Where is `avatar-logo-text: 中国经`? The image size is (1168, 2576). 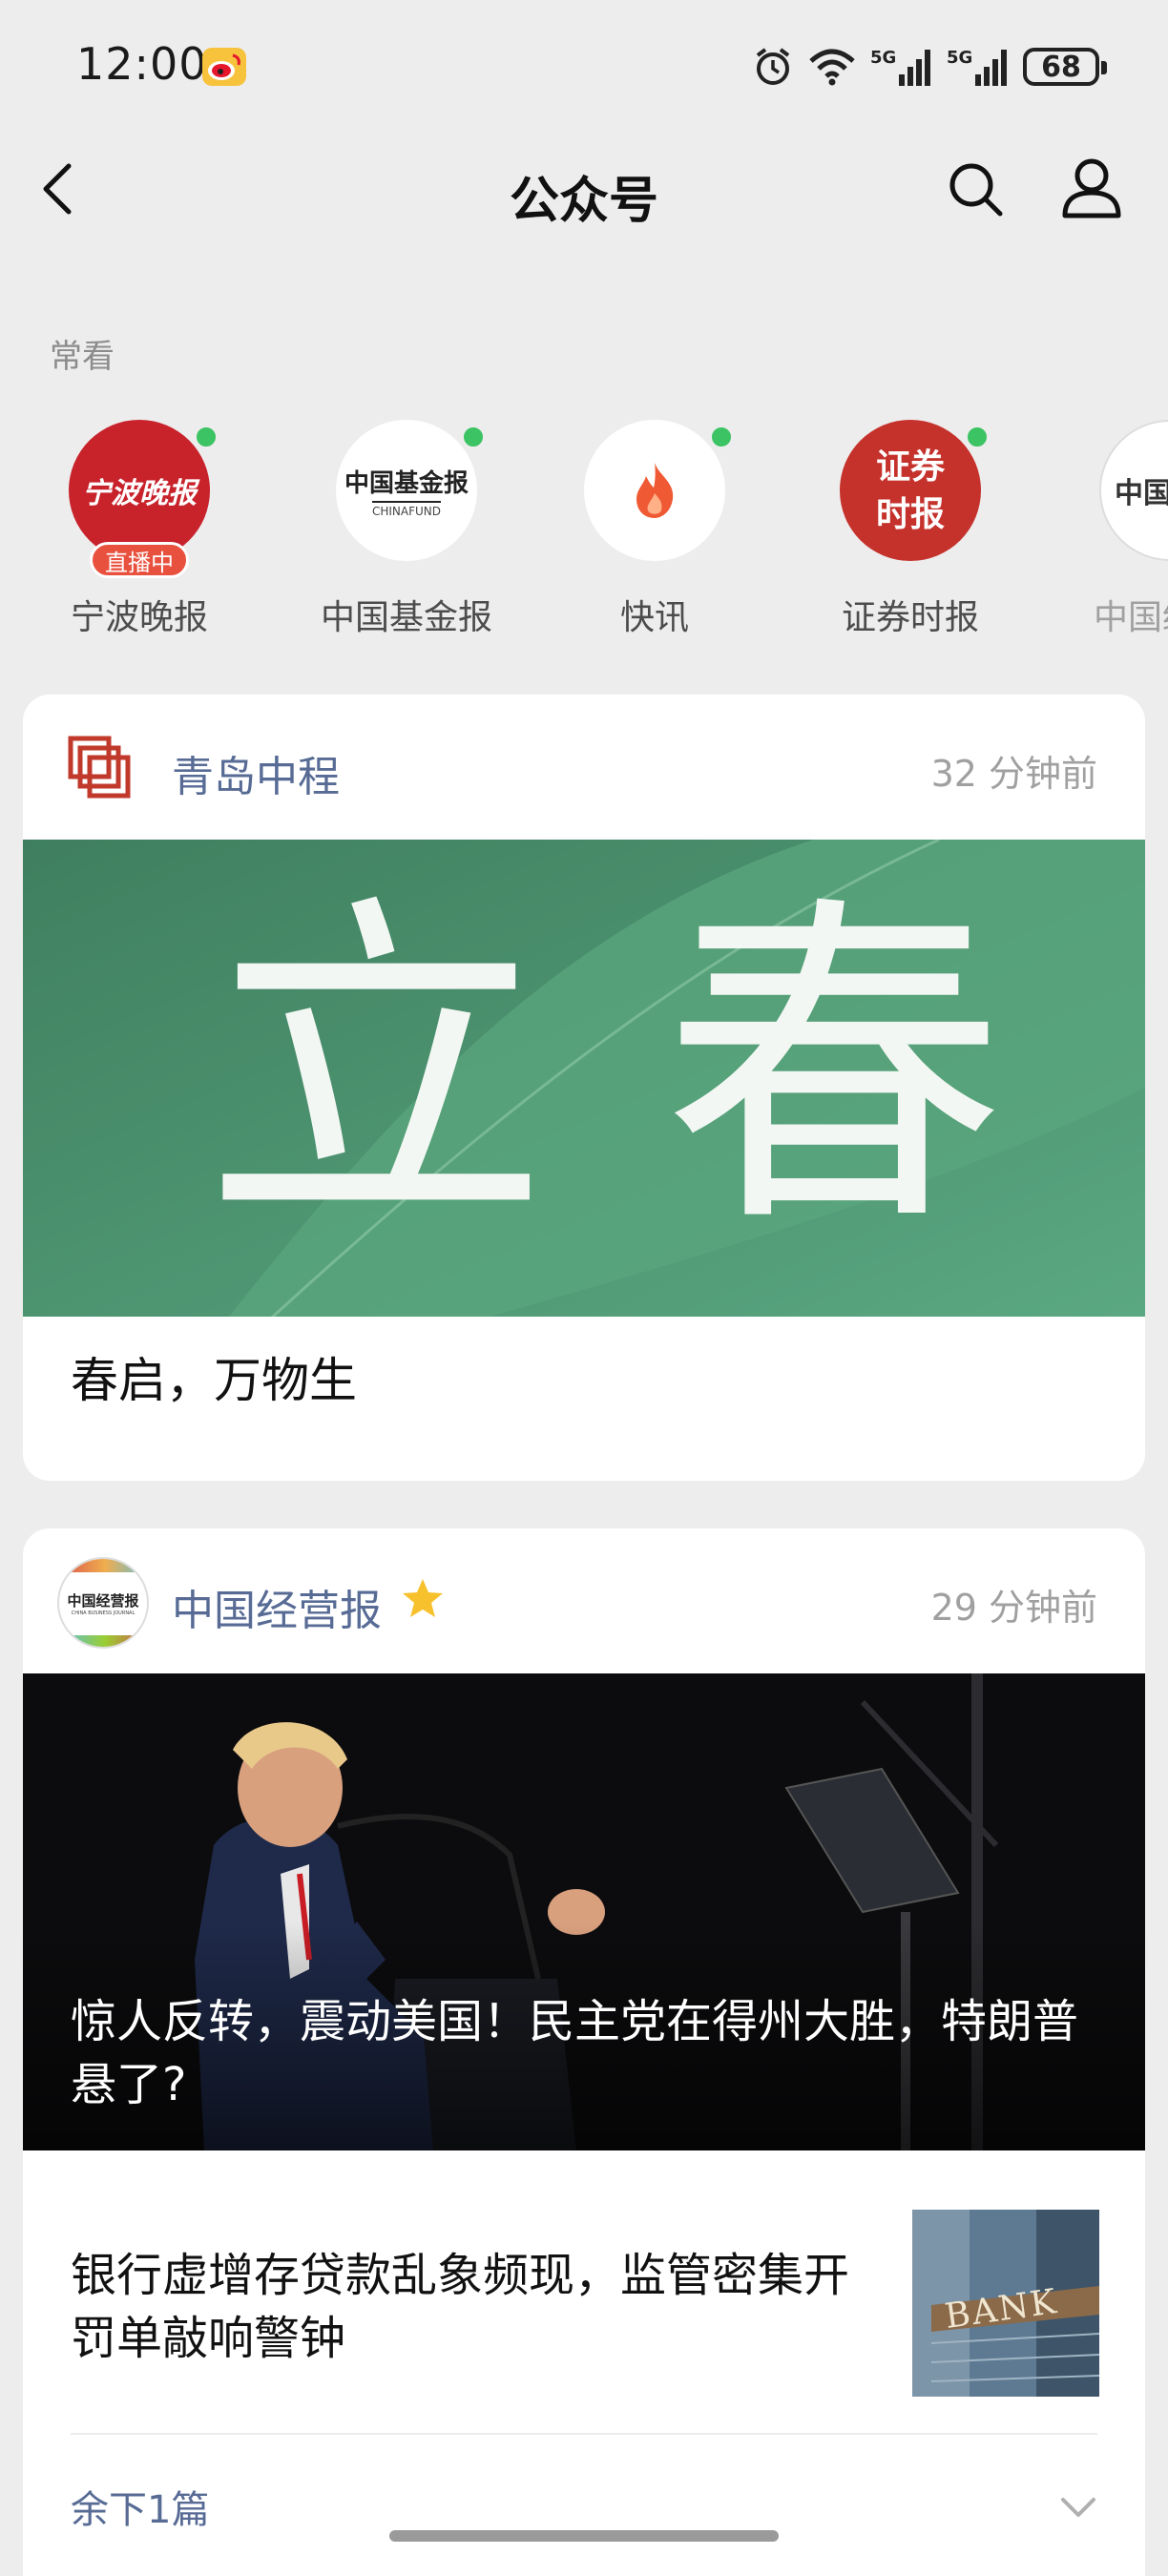
avatar-logo-text: 中国经 is located at coordinates (1142, 493).